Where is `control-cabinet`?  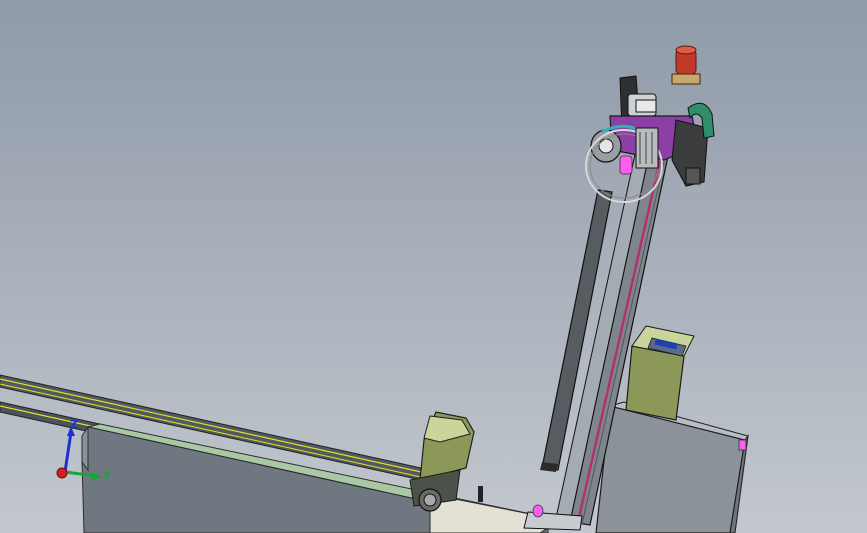
control-cabinet is located at coordinates (672, 467).